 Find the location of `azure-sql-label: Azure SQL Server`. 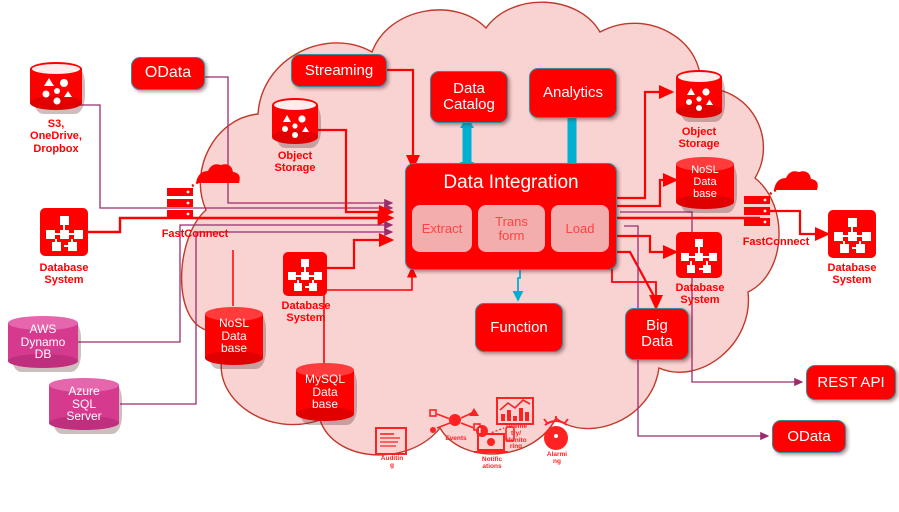

azure-sql-label: Azure SQL Server is located at coordinates (84, 403).